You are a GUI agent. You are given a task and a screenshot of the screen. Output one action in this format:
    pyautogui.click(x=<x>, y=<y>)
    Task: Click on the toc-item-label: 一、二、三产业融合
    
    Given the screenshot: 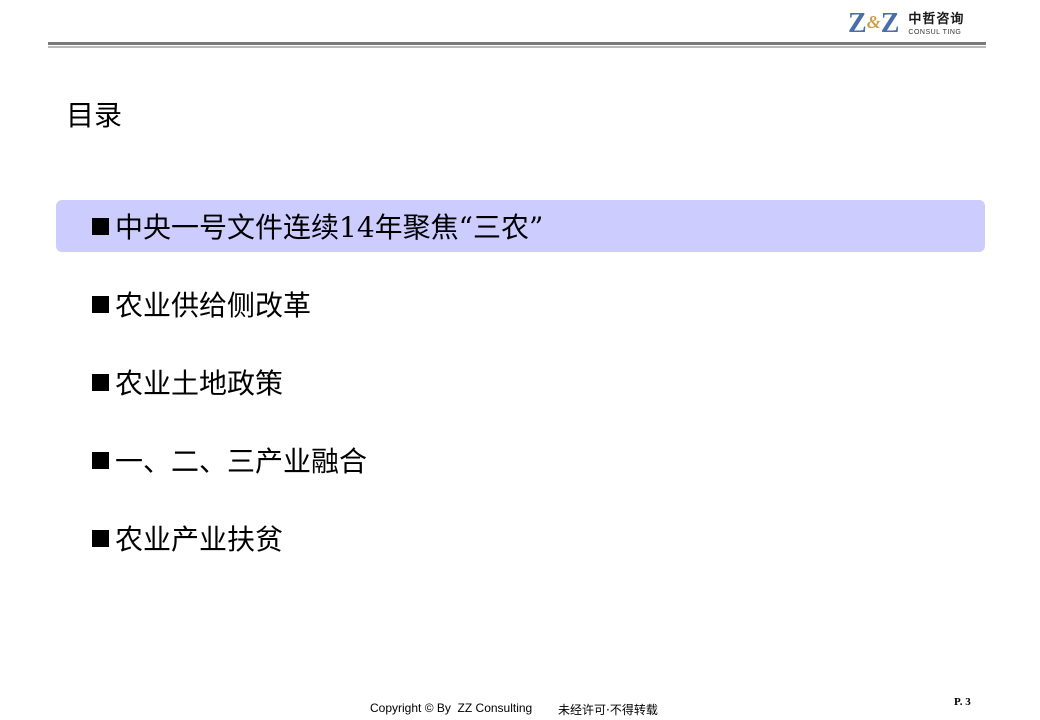 What is the action you would take?
    pyautogui.click(x=241, y=461)
    